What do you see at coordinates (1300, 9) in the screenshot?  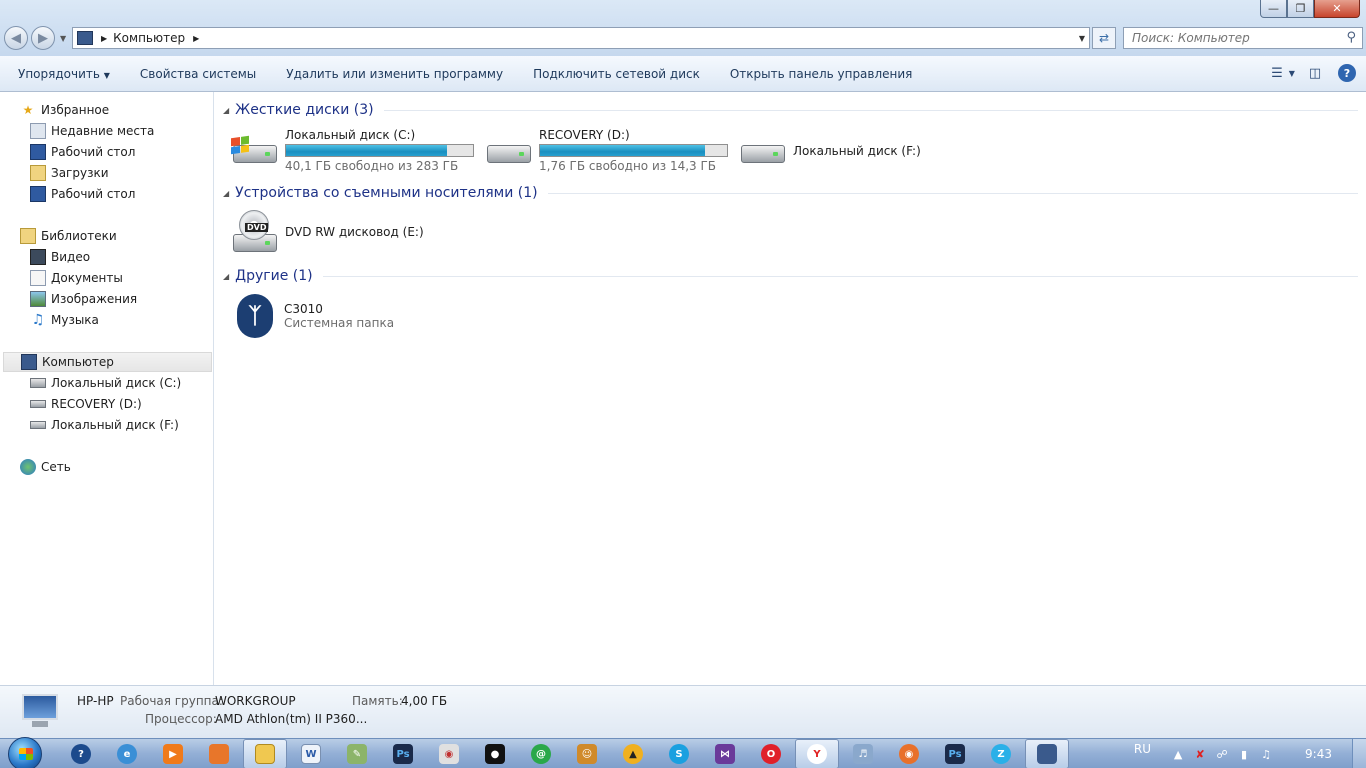 I see `maximize-button: ❐` at bounding box center [1300, 9].